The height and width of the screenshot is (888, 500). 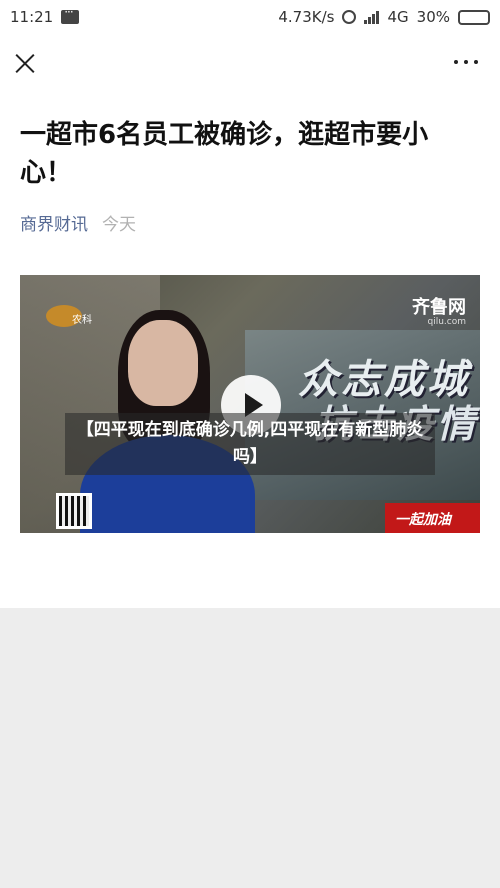 What do you see at coordinates (446, 322) in the screenshot?
I see `qilu-logo-sub: qilu.com` at bounding box center [446, 322].